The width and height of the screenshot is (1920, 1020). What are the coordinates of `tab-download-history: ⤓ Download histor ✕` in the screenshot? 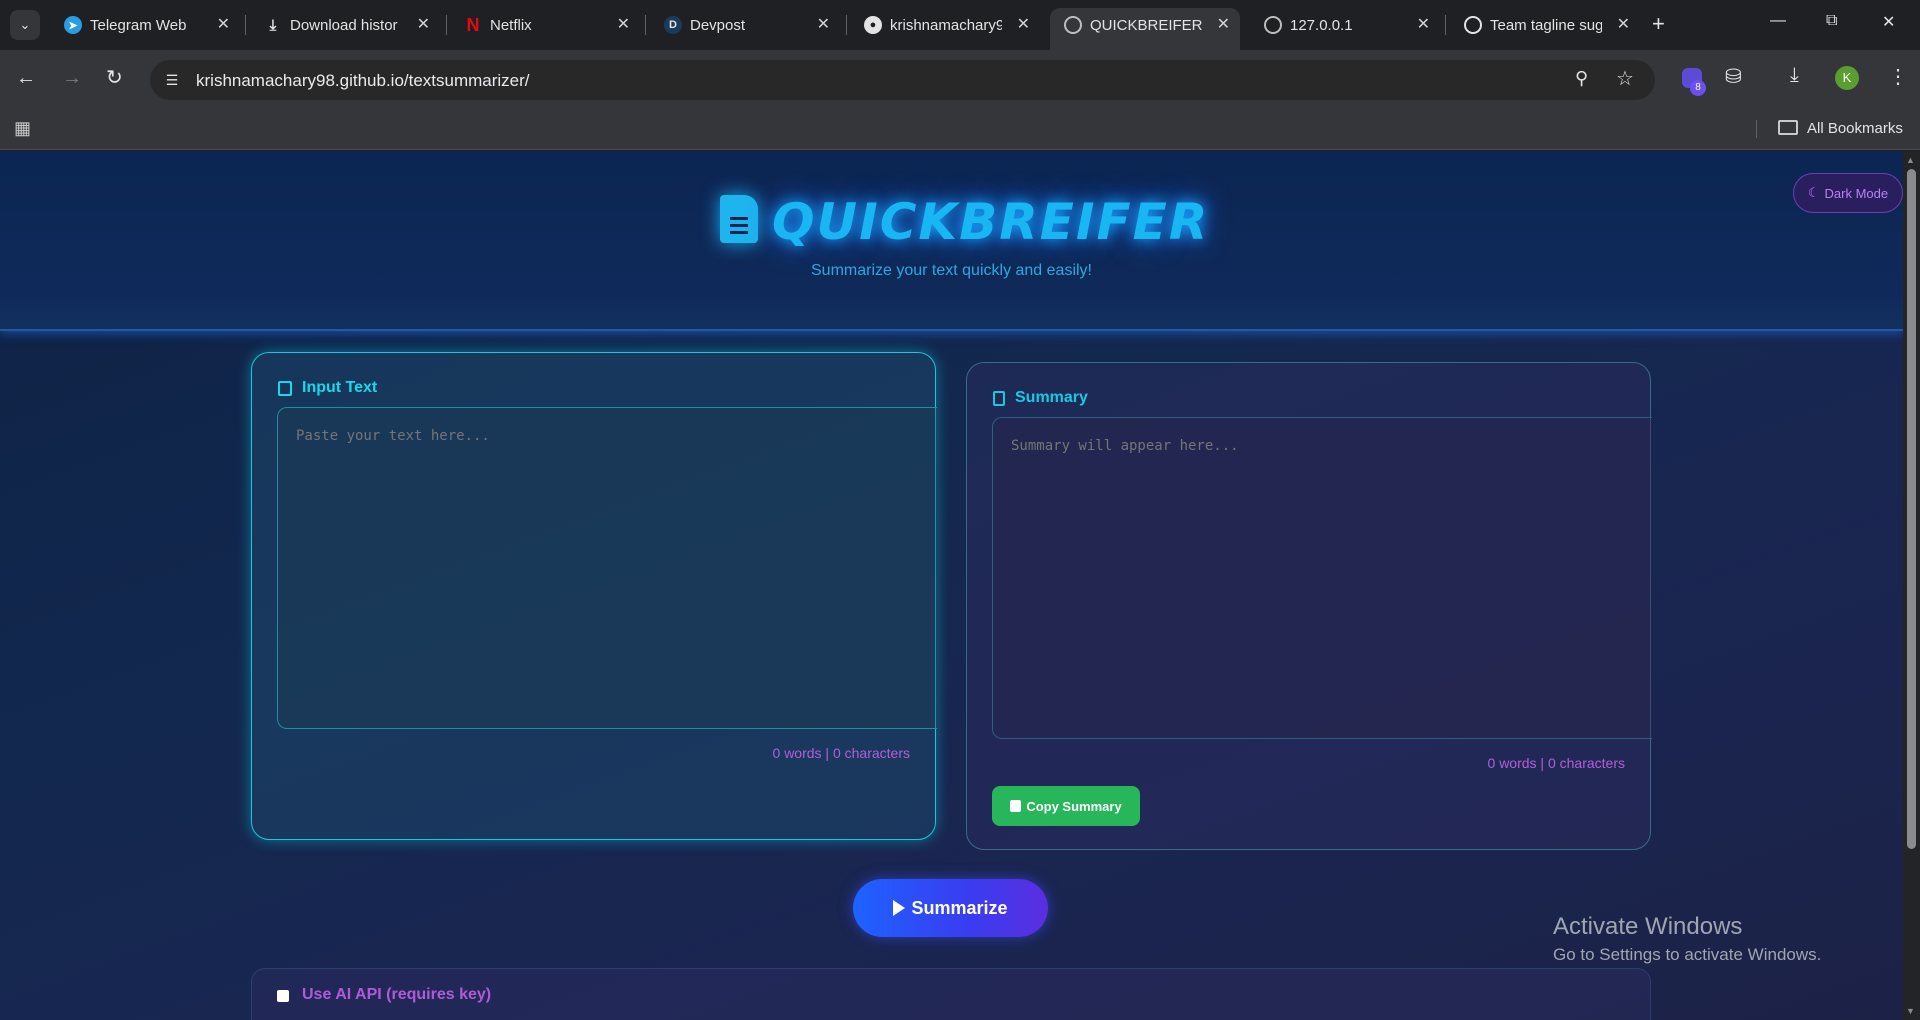 It's located at (345, 25).